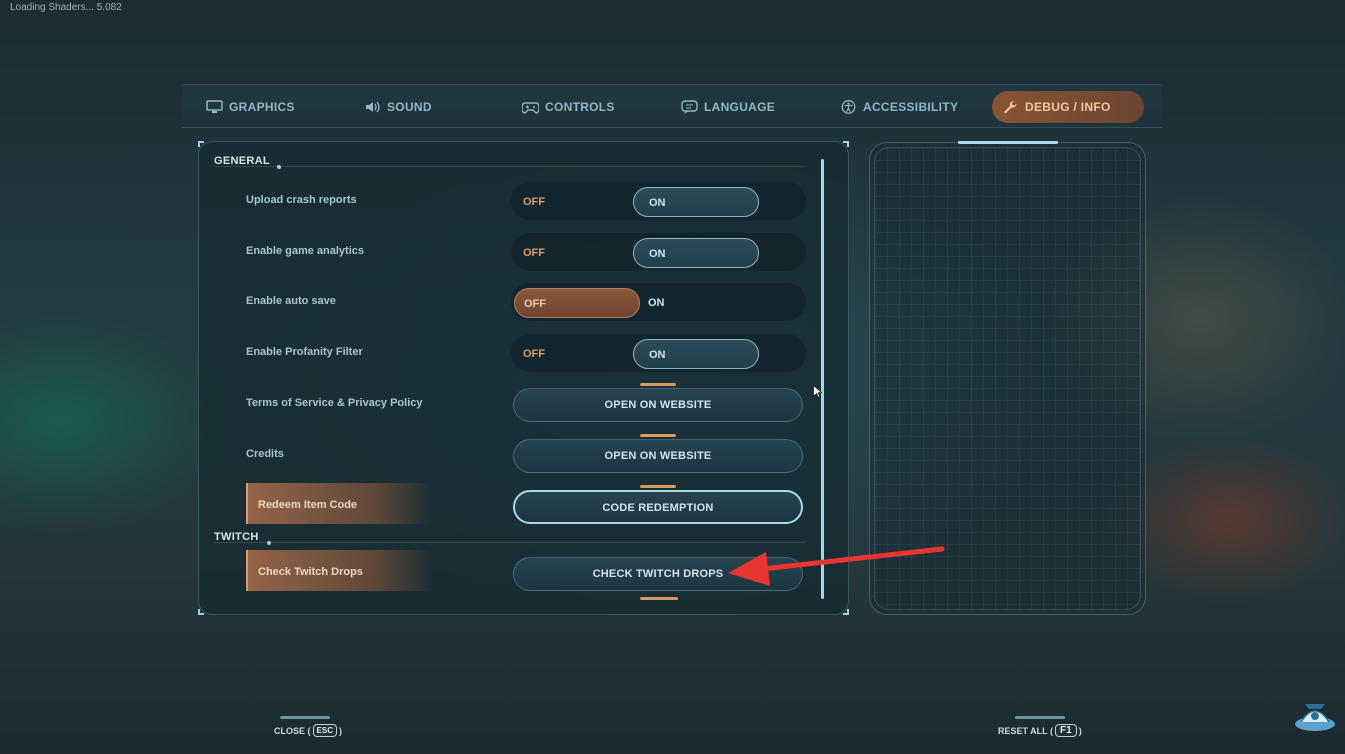 This screenshot has width=1345, height=754. I want to click on mouse-cursor-icon, so click(817, 391).